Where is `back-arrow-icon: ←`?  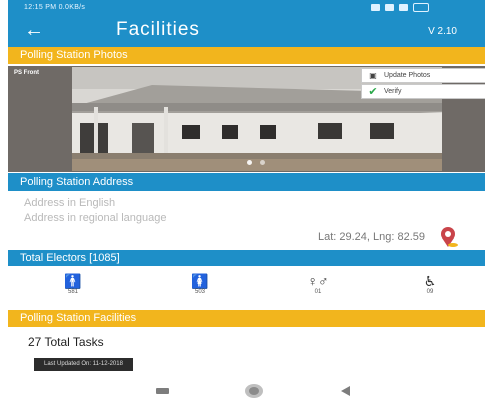 back-arrow-icon: ← is located at coordinates (34, 30).